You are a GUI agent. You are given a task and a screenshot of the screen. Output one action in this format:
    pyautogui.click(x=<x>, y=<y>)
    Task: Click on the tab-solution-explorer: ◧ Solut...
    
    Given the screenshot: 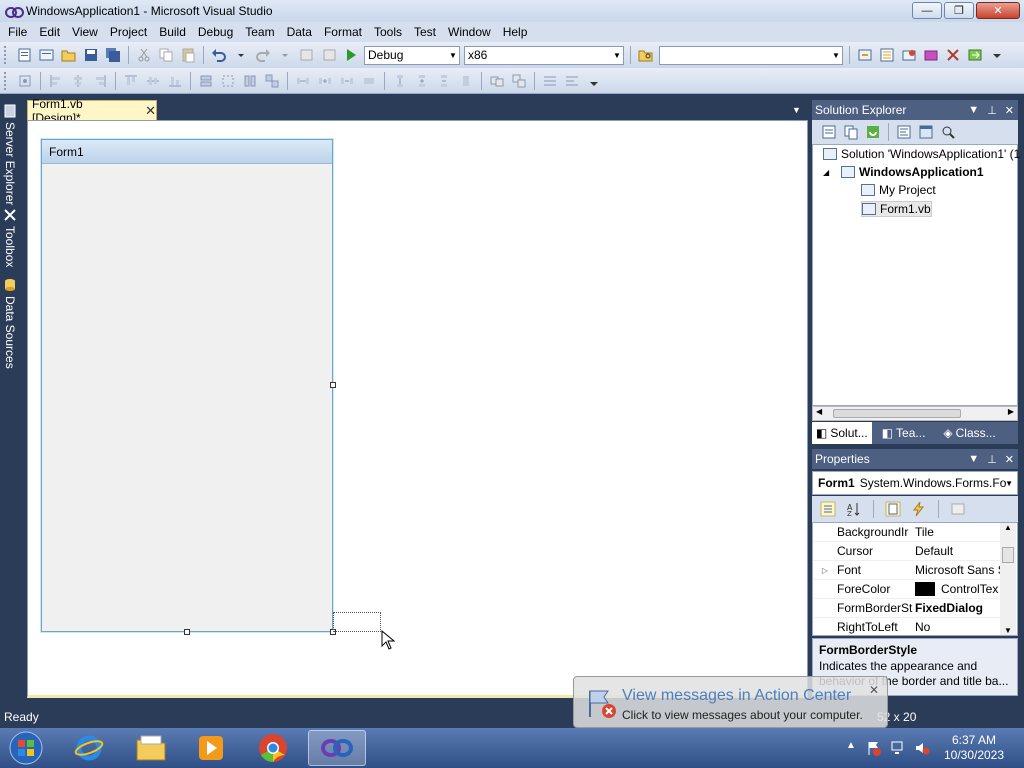 What is the action you would take?
    pyautogui.click(x=842, y=433)
    